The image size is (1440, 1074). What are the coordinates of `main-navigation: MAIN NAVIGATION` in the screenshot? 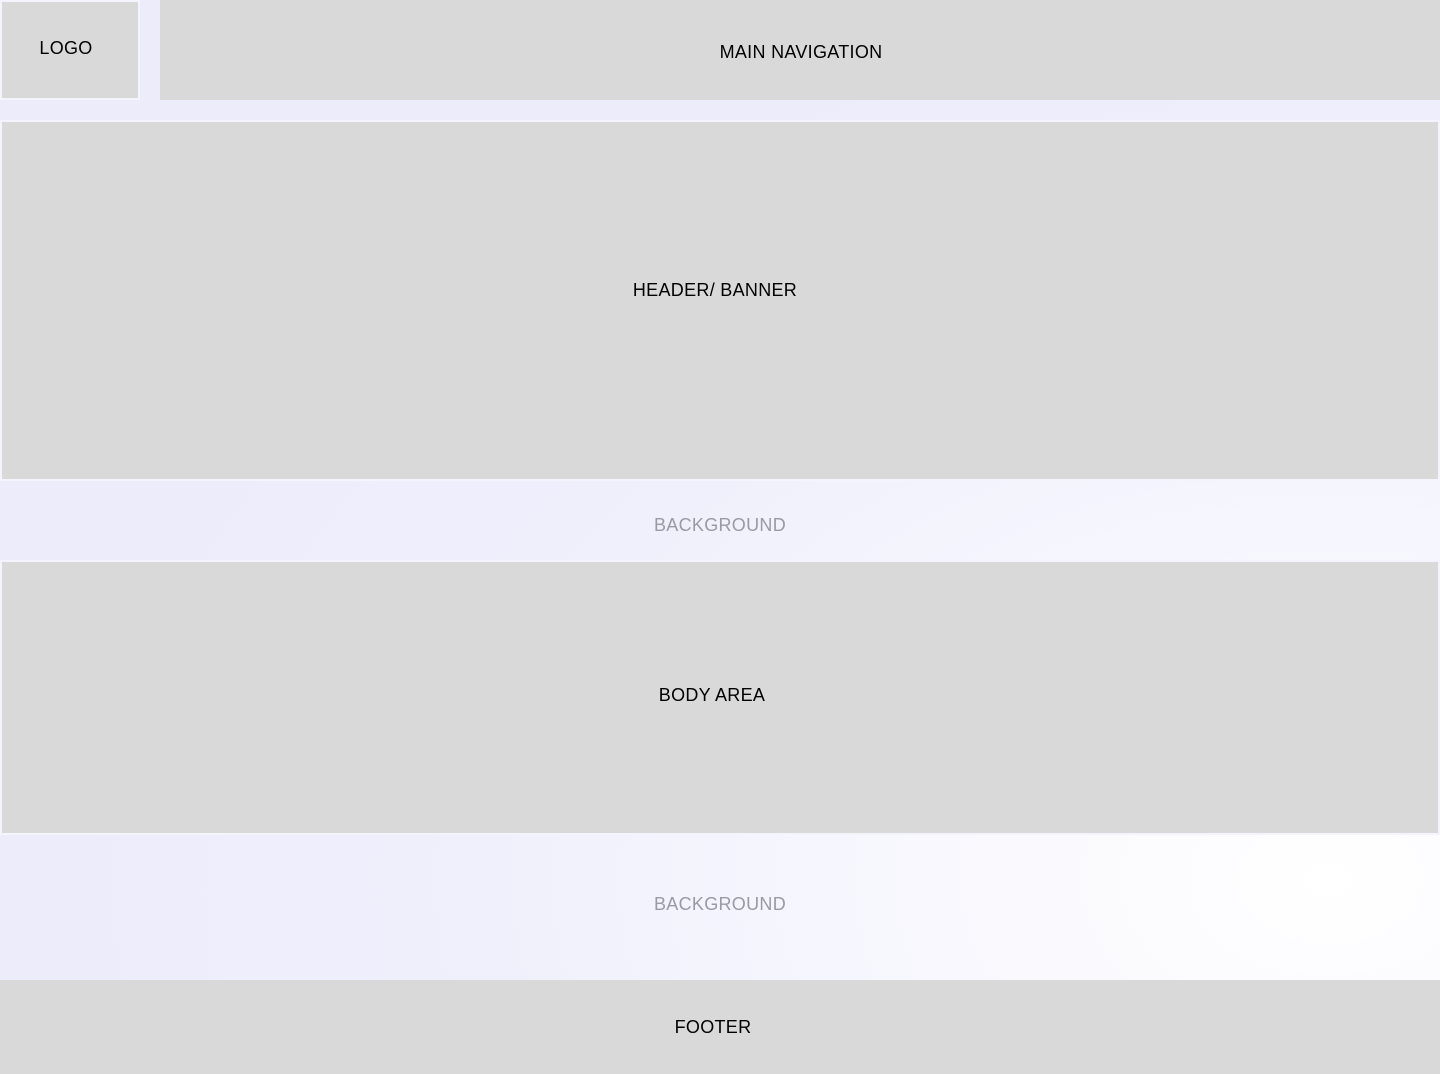 It's located at (800, 50).